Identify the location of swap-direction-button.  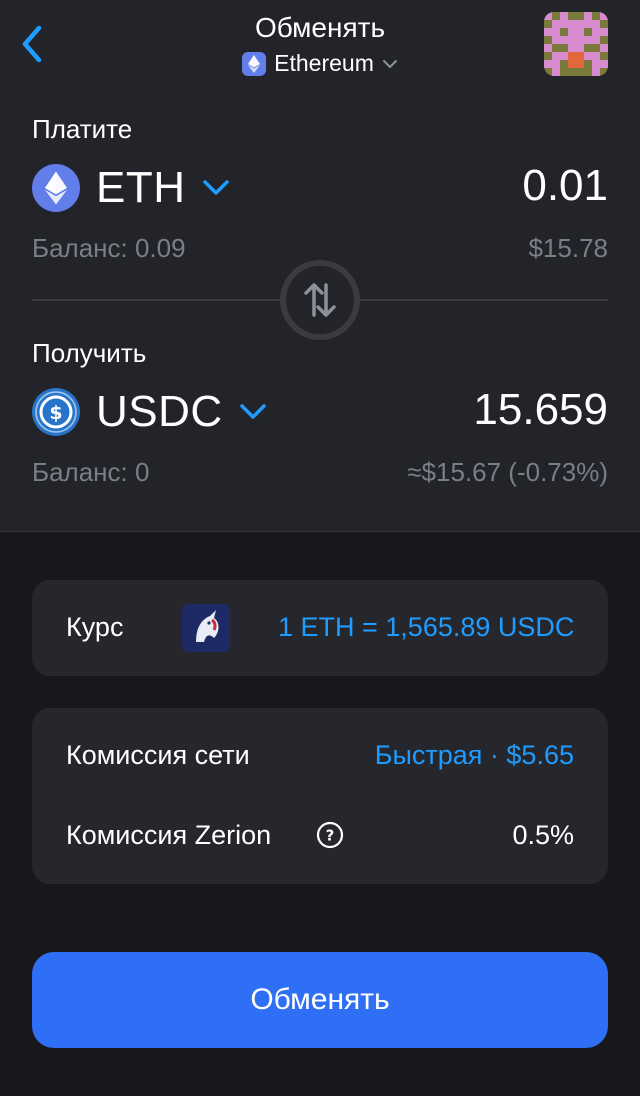
(320, 300).